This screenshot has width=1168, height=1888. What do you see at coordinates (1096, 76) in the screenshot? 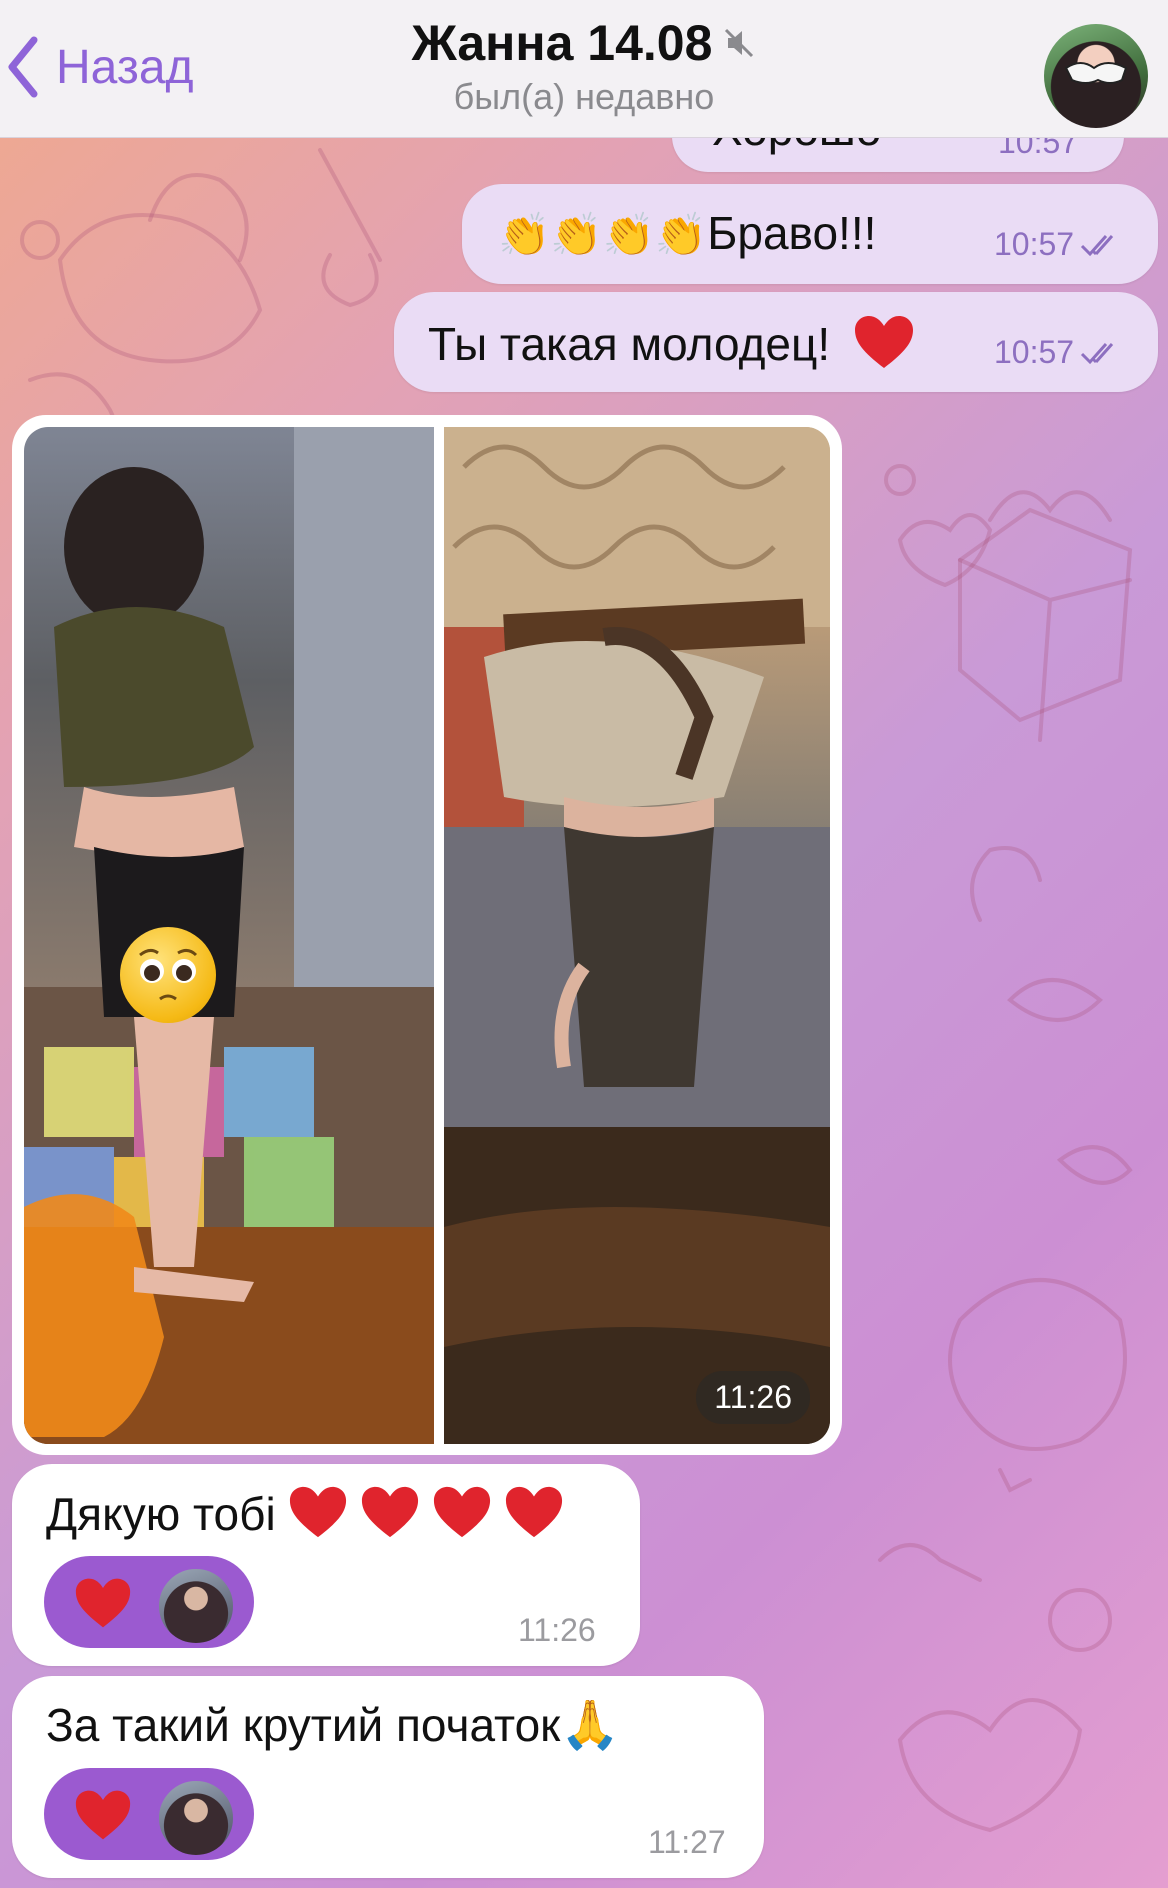
I see `contact-avatar` at bounding box center [1096, 76].